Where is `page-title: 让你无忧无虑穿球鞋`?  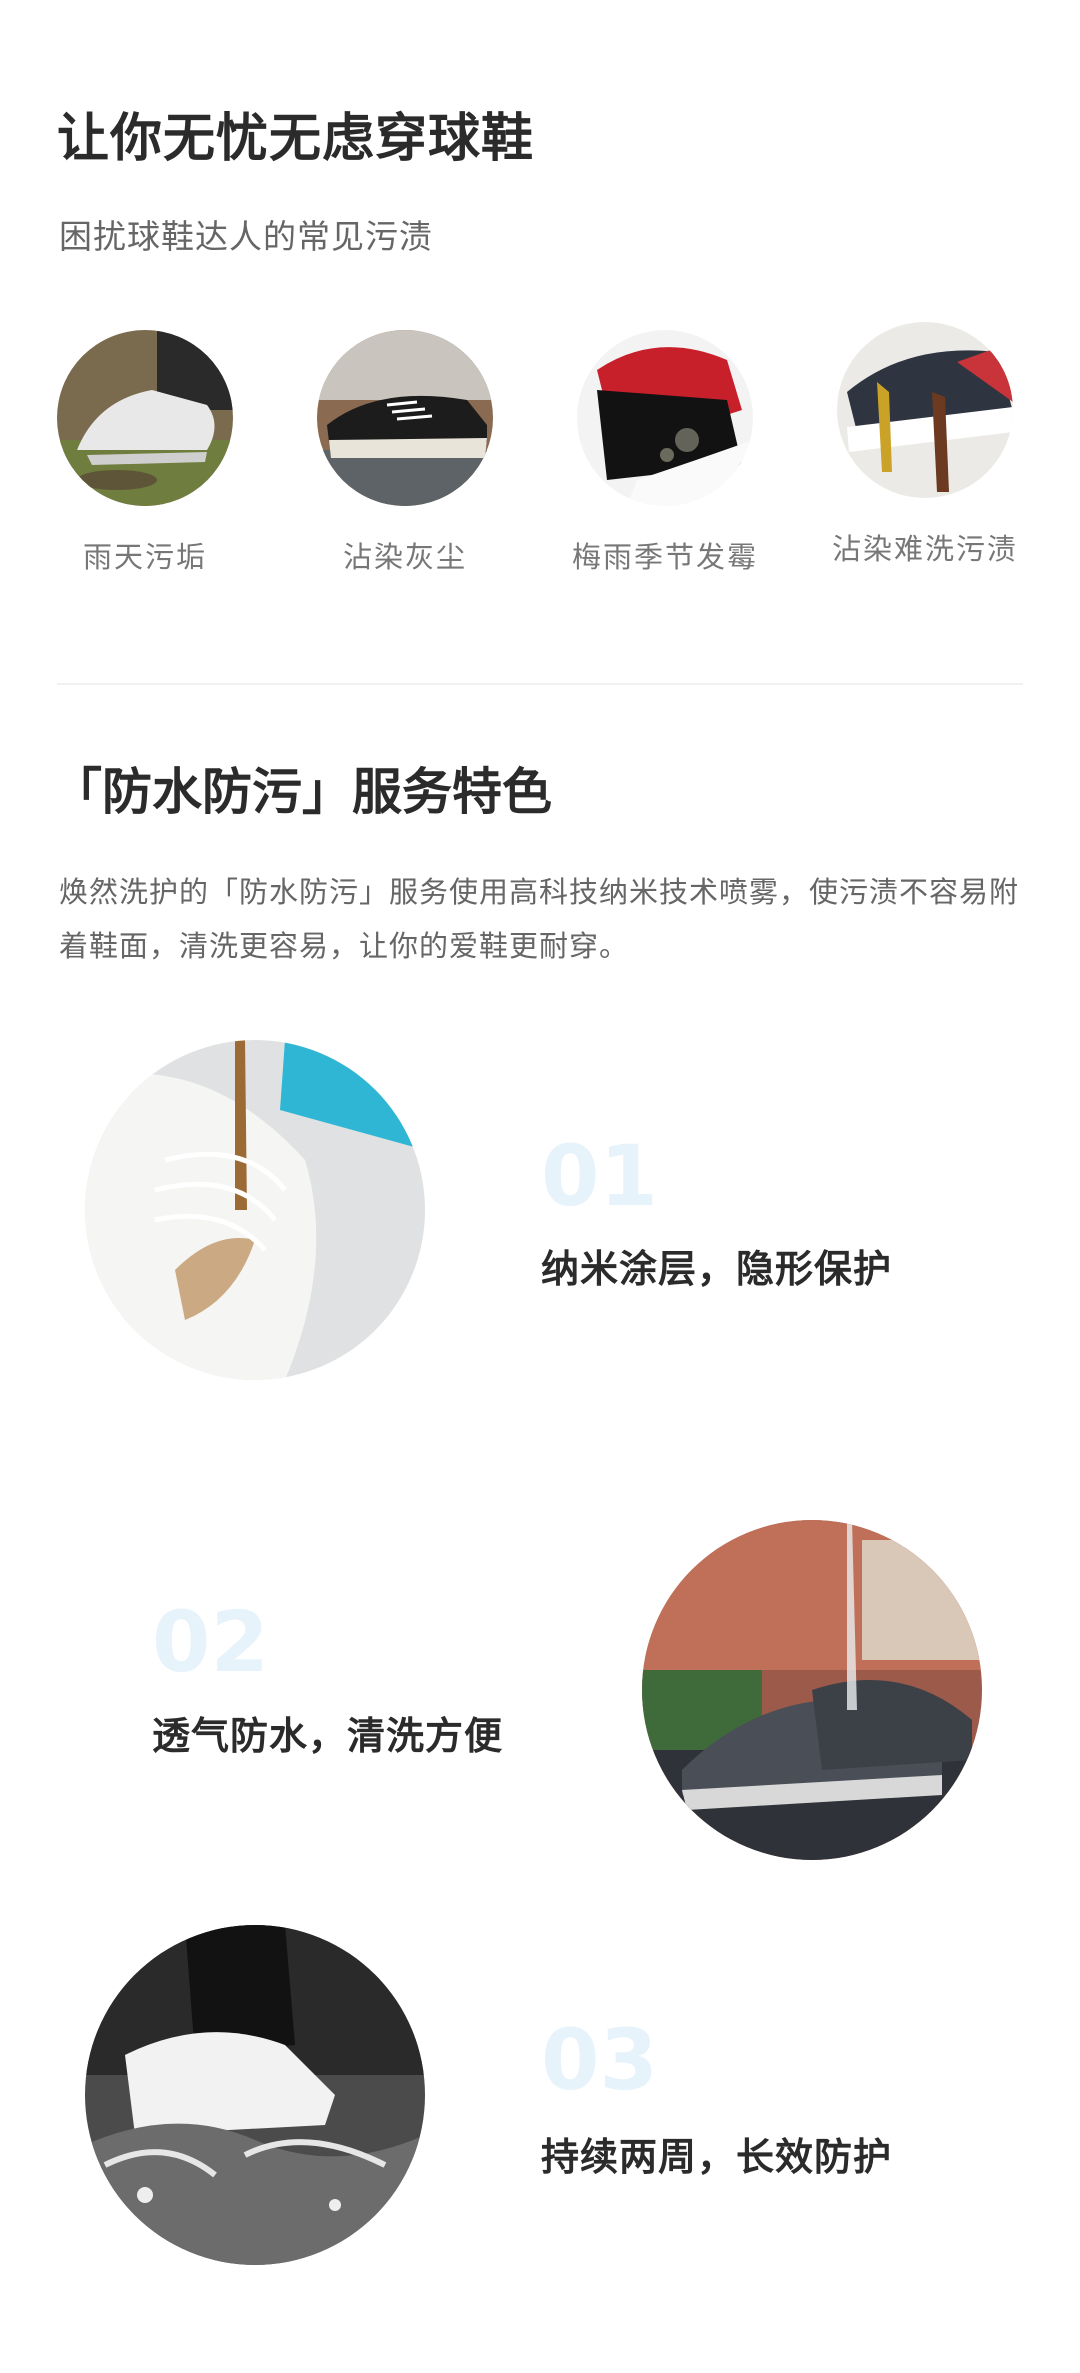
page-title: 让你无忧无虑穿球鞋 is located at coordinates (296, 139).